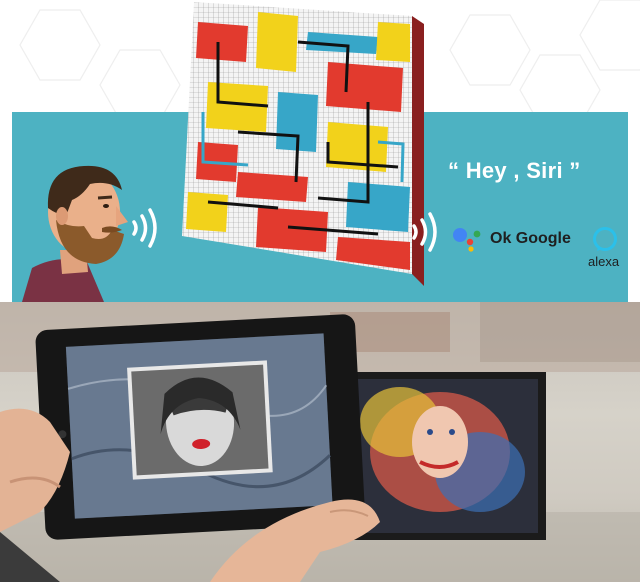 The image size is (640, 582). Describe the element at coordinates (514, 170) in the screenshot. I see `hey-siri-text: “ Hey , Siri ”` at that location.